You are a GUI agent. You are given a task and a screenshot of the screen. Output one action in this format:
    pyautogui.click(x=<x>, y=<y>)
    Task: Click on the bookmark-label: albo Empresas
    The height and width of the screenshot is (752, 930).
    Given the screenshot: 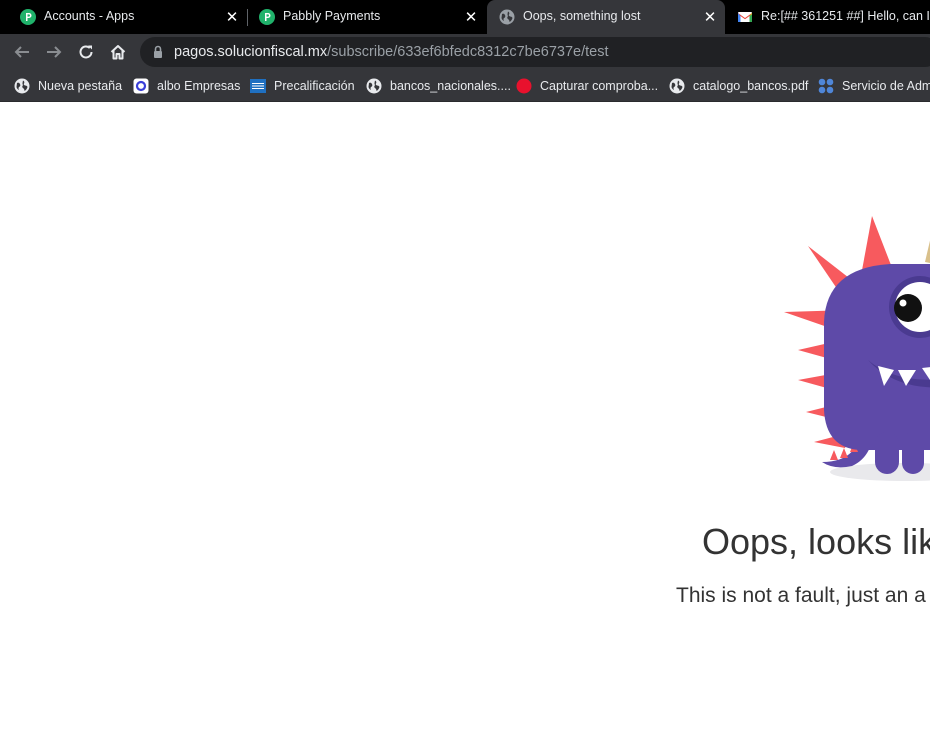 What is the action you would take?
    pyautogui.click(x=199, y=86)
    